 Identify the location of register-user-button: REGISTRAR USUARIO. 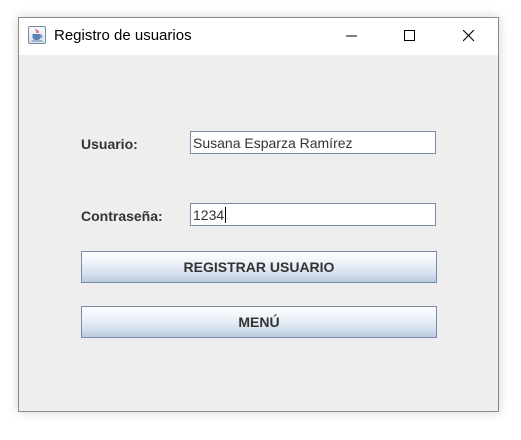
(259, 267).